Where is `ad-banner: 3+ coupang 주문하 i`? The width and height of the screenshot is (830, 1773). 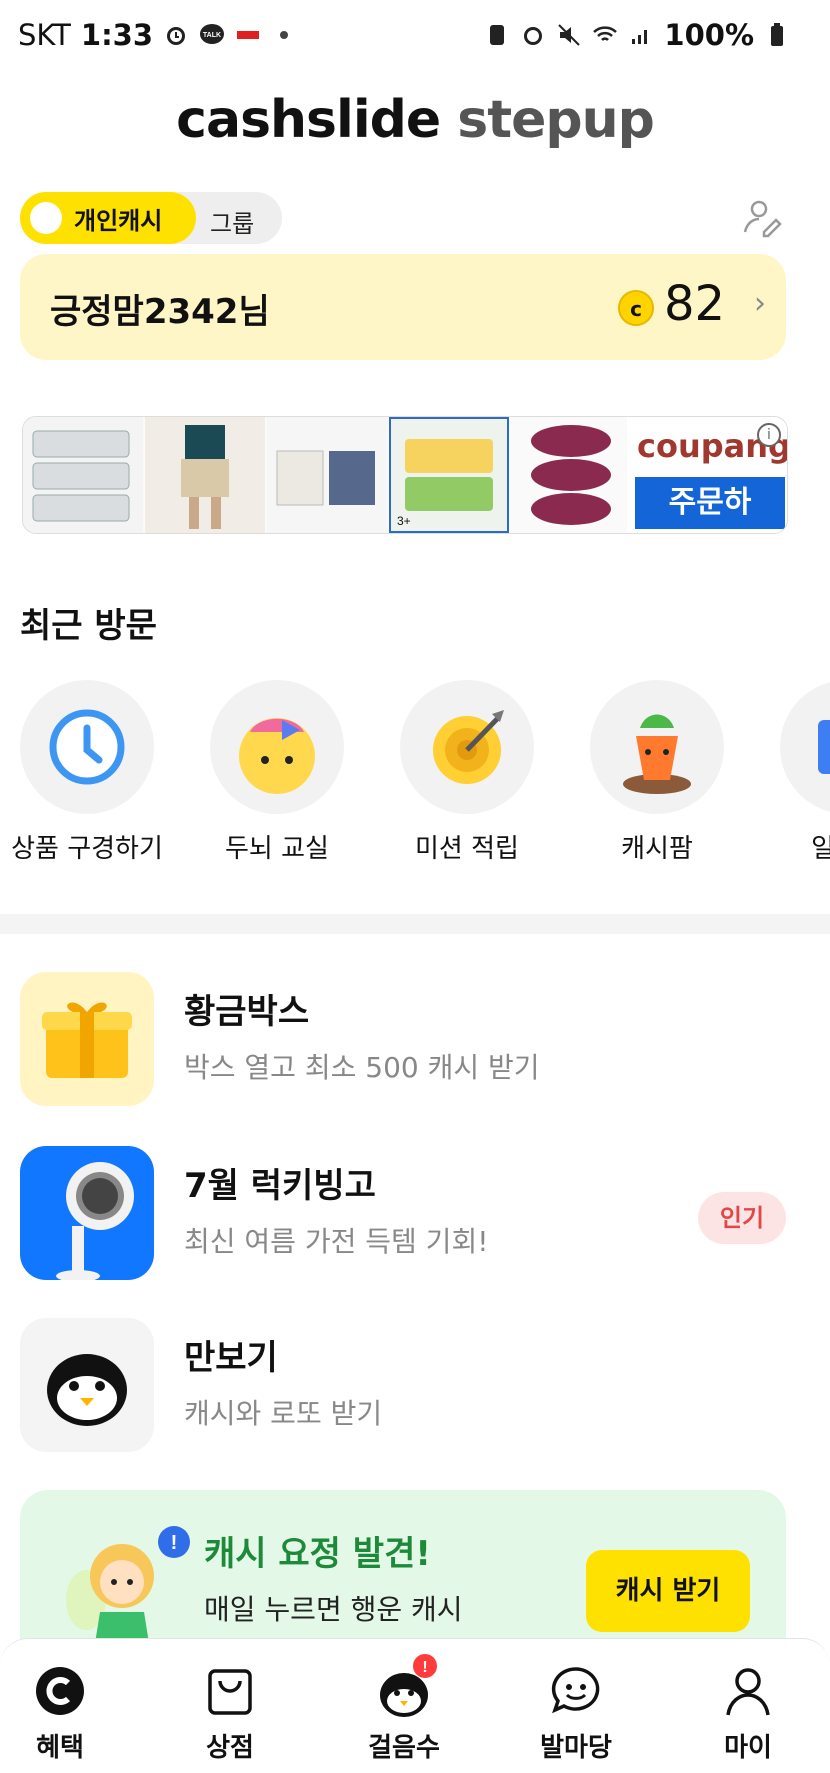
ad-banner: 3+ coupang 주문하 i is located at coordinates (405, 475).